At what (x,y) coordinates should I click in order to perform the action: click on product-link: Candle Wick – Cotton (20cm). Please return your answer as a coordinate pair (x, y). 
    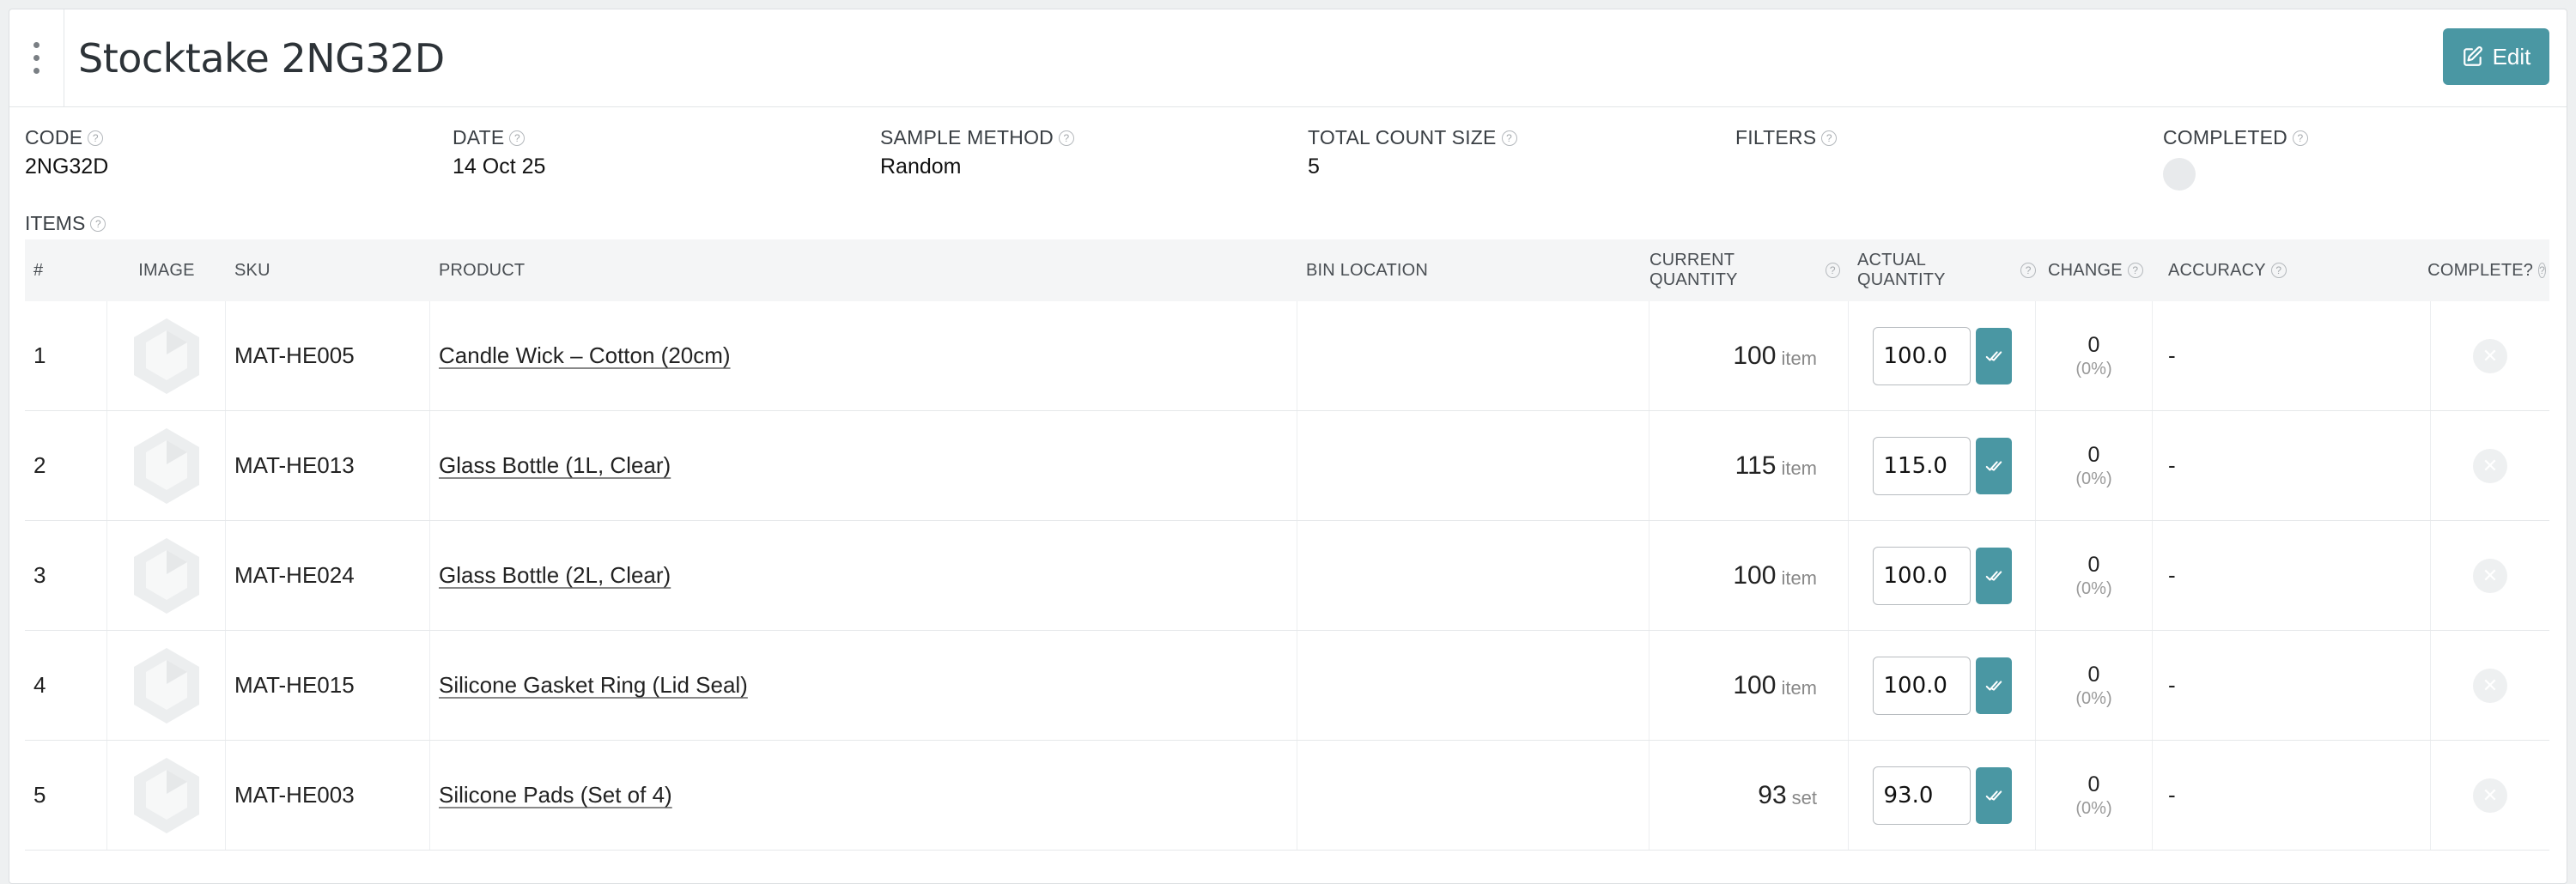
    Looking at the image, I should click on (585, 356).